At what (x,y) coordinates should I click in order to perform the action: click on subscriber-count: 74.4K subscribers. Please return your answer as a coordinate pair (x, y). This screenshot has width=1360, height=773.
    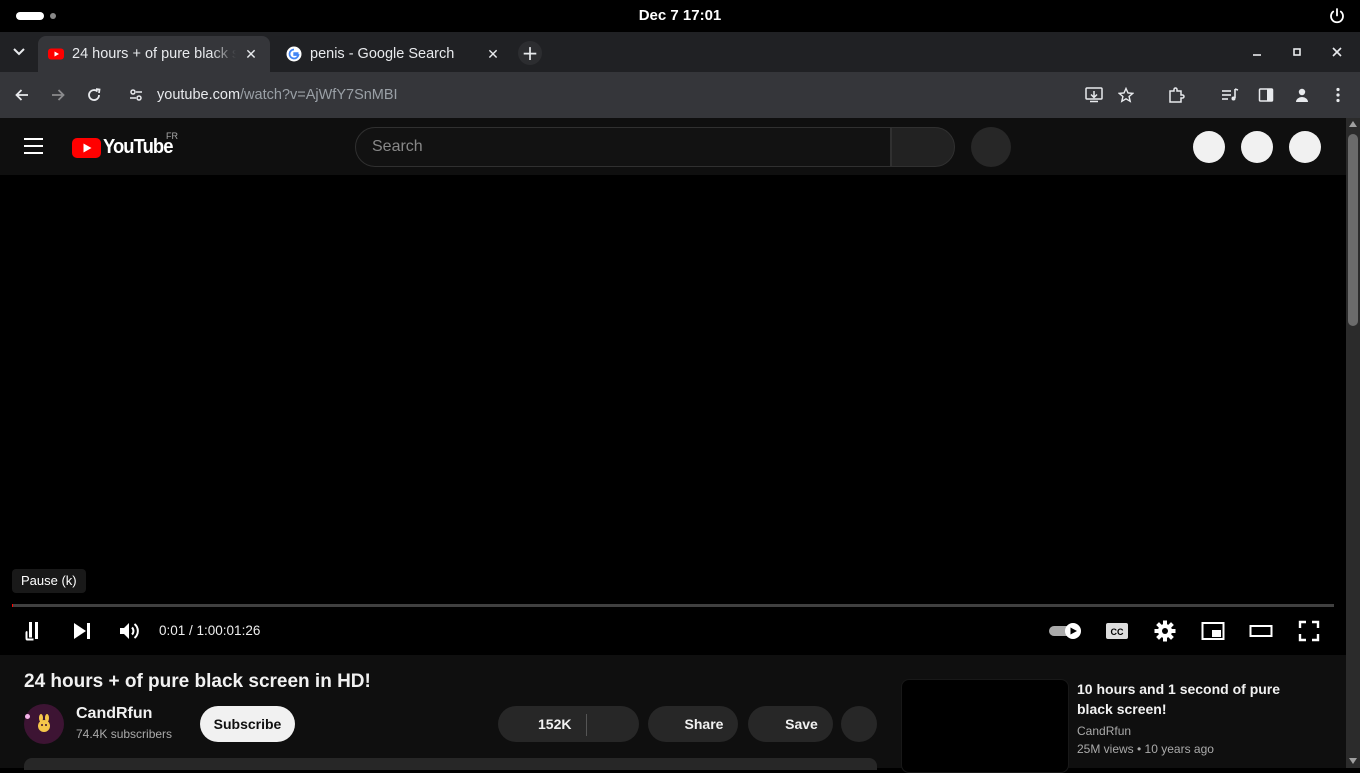
    Looking at the image, I should click on (124, 734).